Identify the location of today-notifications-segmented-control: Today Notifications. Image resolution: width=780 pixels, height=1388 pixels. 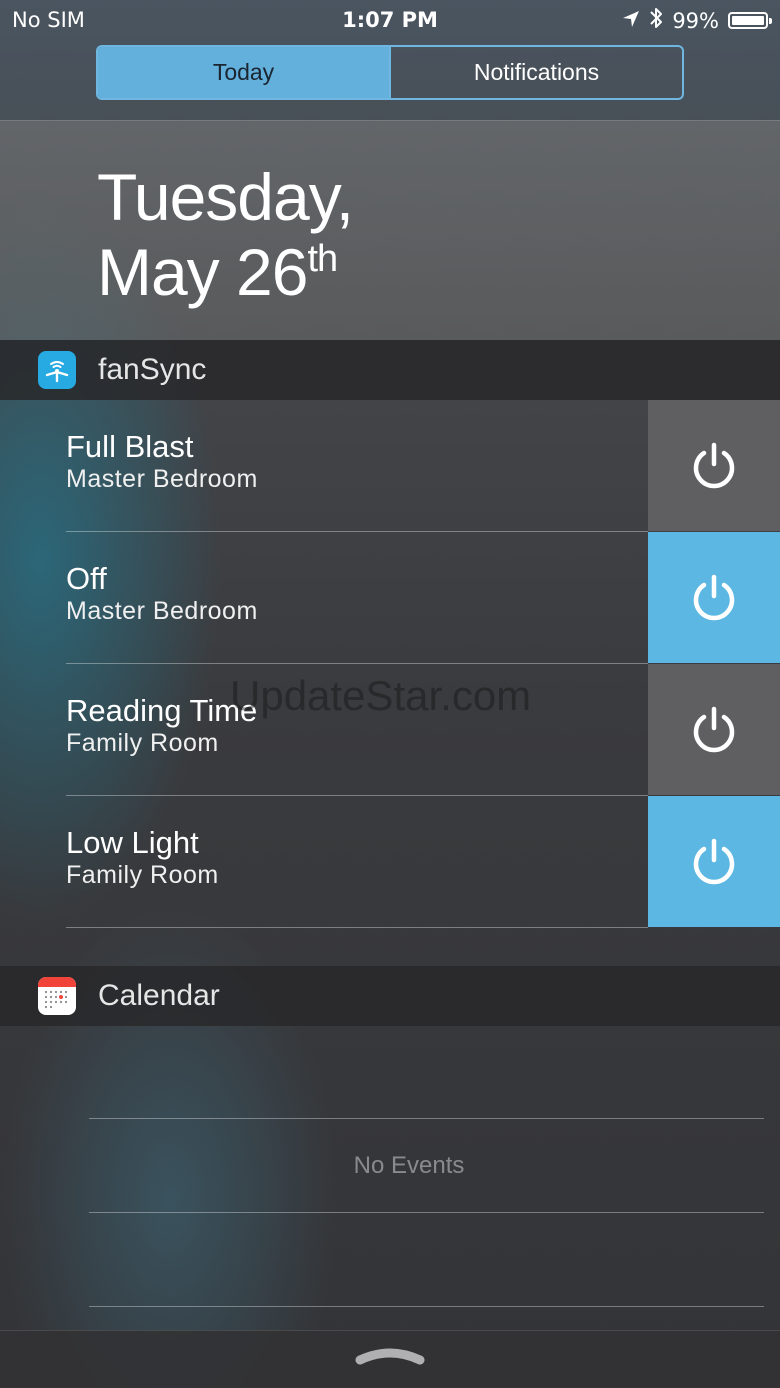
(390, 72).